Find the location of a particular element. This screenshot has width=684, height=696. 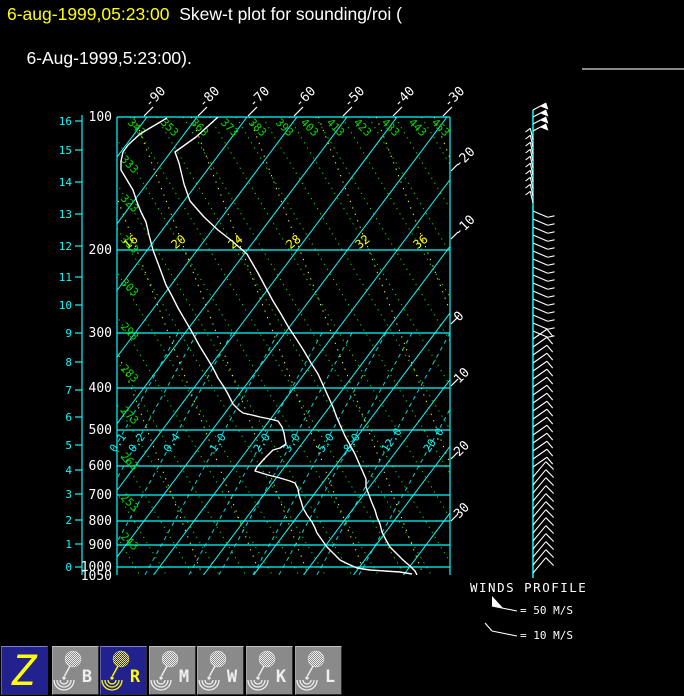

zeb-logo-icon: Z is located at coordinates (24, 670).